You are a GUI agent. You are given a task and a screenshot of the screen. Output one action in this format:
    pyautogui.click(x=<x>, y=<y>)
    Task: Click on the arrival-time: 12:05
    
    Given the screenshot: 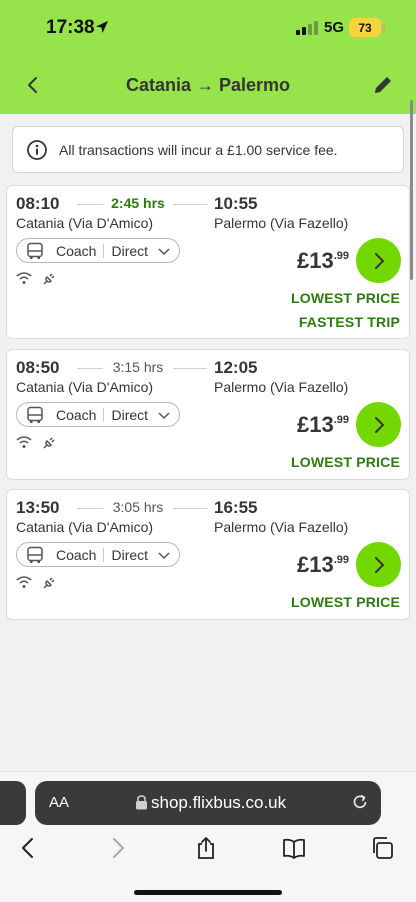 What is the action you would take?
    pyautogui.click(x=236, y=367)
    